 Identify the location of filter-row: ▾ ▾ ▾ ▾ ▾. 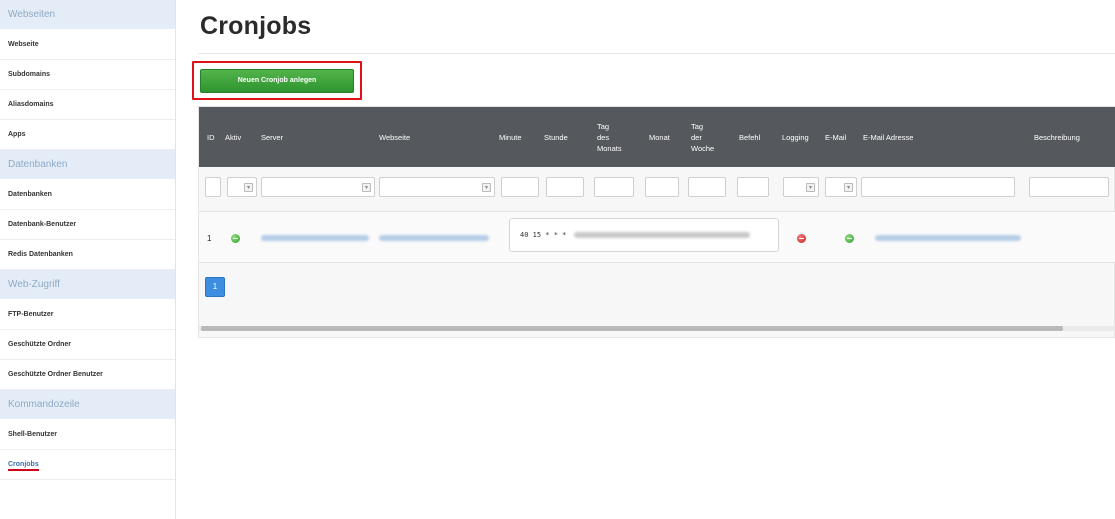
(657, 188).